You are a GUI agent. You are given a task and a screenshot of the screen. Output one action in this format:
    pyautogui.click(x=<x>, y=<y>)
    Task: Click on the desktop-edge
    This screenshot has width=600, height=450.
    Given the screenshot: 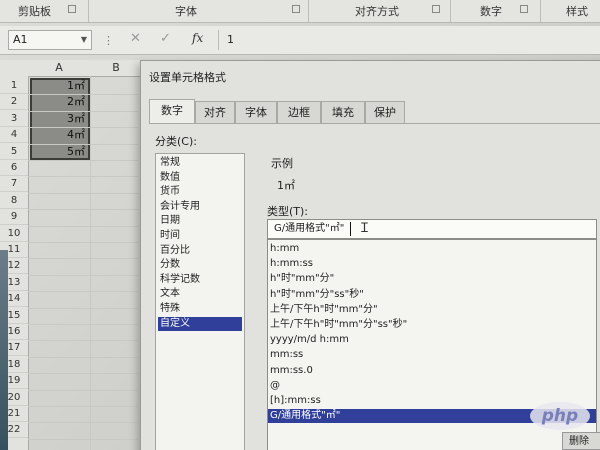 What is the action you would take?
    pyautogui.click(x=4, y=350)
    